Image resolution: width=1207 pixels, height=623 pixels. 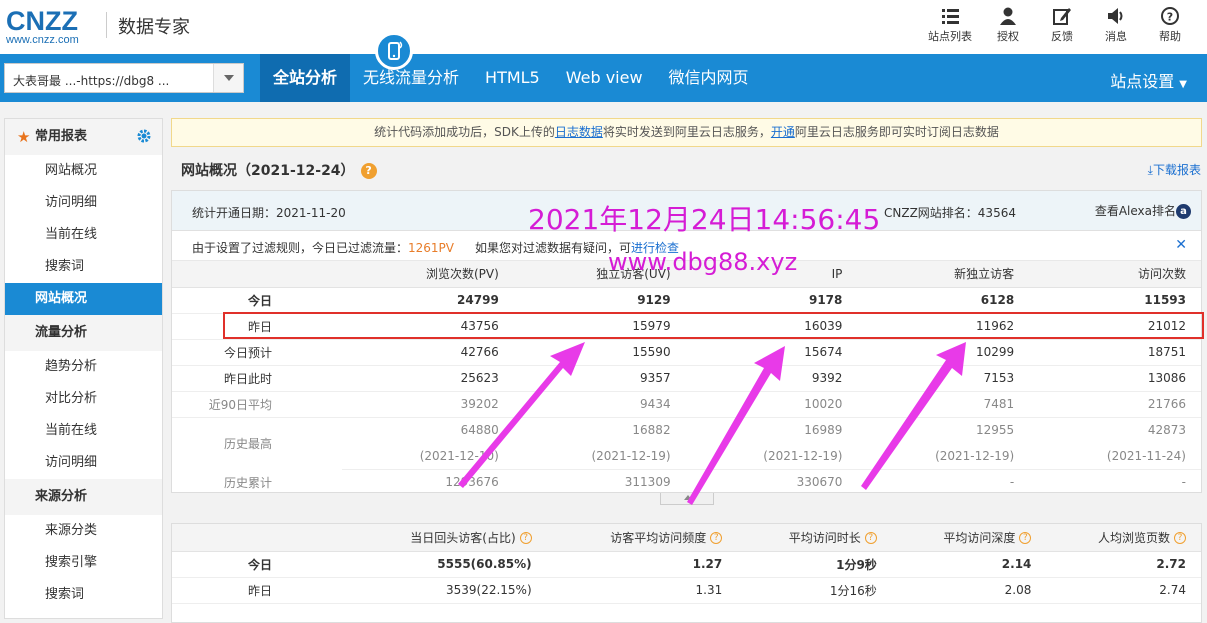 I want to click on sidebar-item-overview: 网站概况, so click(x=83, y=171).